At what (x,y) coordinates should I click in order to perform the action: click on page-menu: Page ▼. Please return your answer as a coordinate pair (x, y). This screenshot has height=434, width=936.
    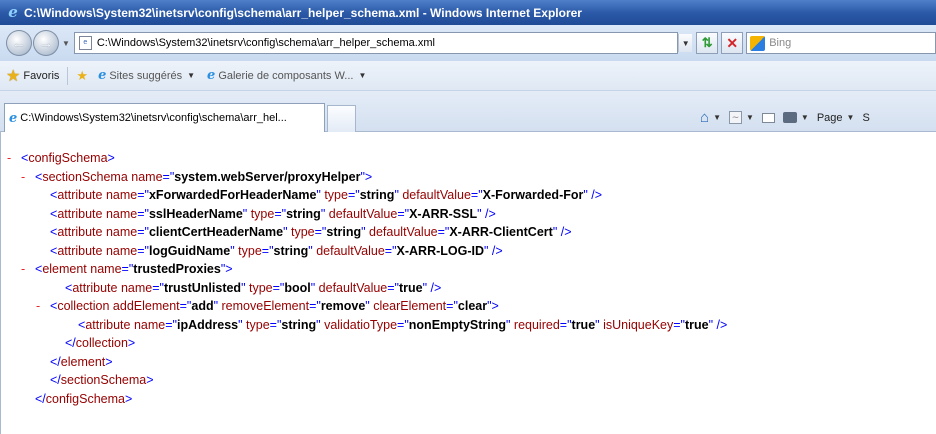
    Looking at the image, I should click on (836, 118).